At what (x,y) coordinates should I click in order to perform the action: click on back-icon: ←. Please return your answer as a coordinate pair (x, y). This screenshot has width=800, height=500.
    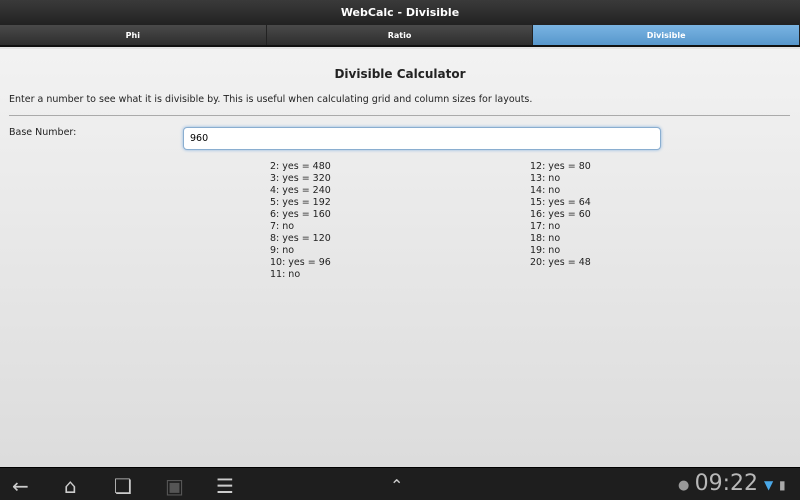
    Looking at the image, I should click on (20, 486).